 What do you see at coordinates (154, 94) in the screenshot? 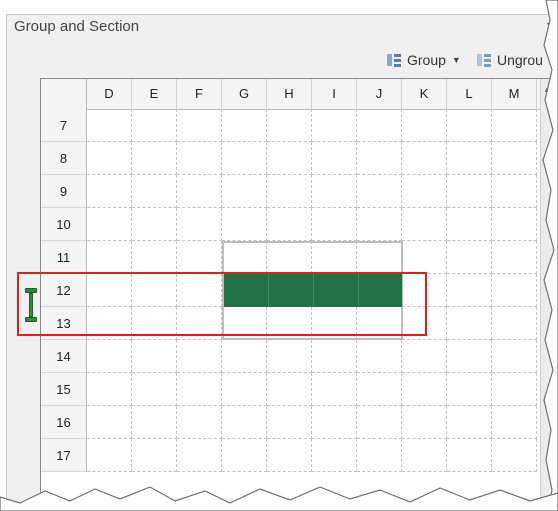
I see `column-header: E` at bounding box center [154, 94].